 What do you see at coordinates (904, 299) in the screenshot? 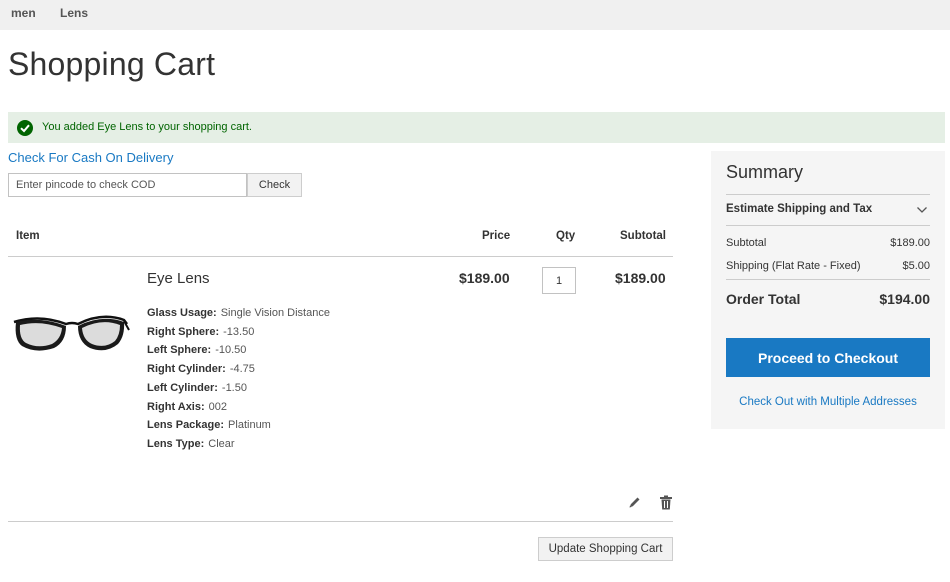
I see `order-total-value: $194.00` at bounding box center [904, 299].